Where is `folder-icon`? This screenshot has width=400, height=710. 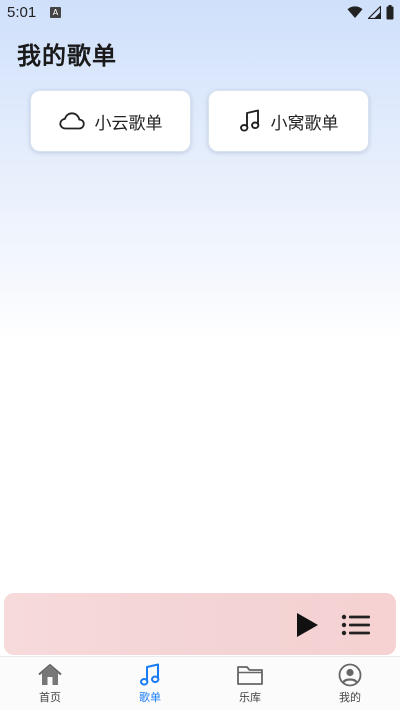
folder-icon is located at coordinates (250, 675).